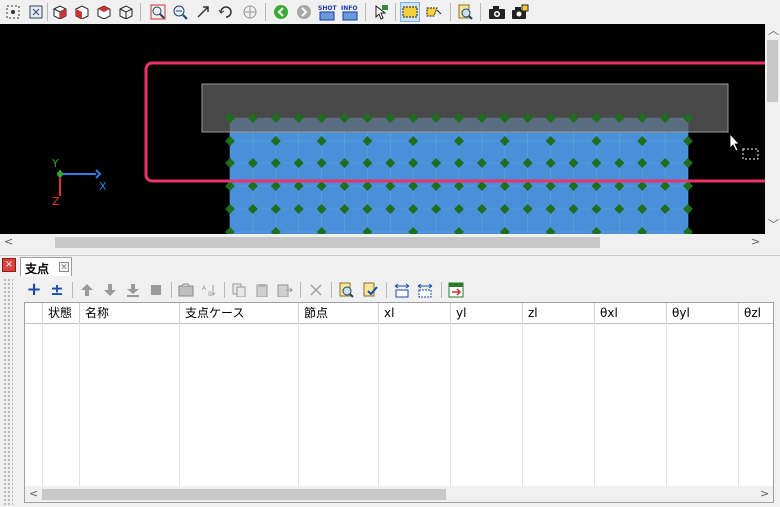 This screenshot has height=507, width=780. Describe the element at coordinates (60, 12) in the screenshot. I see `view-3d-icon` at that location.